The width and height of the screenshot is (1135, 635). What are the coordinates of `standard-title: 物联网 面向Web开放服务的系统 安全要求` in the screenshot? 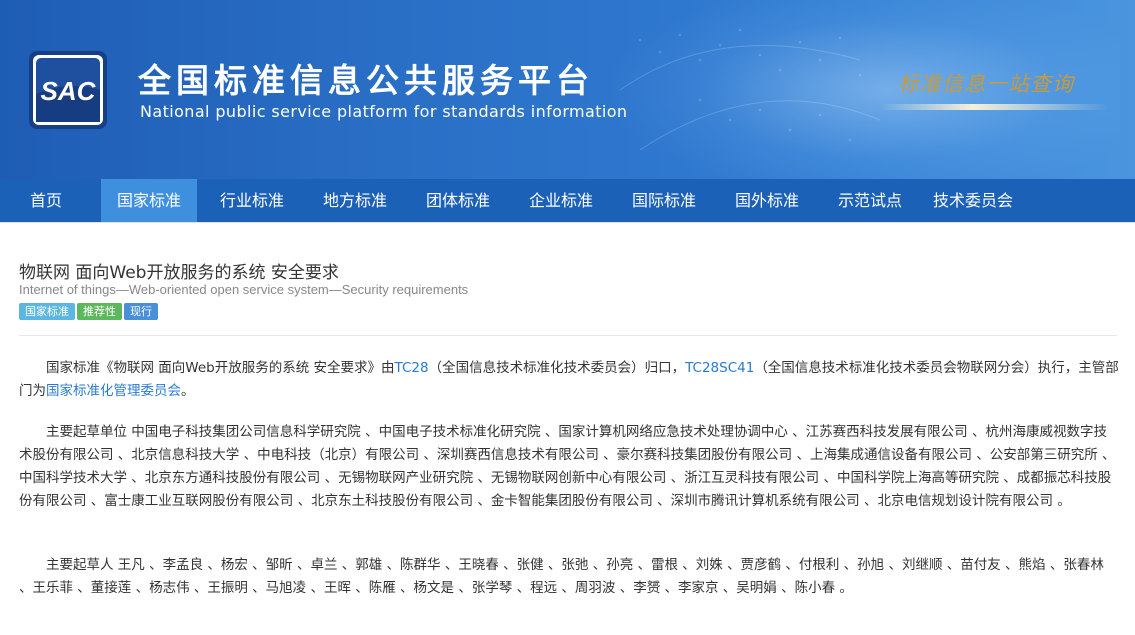 It's located at (179, 273).